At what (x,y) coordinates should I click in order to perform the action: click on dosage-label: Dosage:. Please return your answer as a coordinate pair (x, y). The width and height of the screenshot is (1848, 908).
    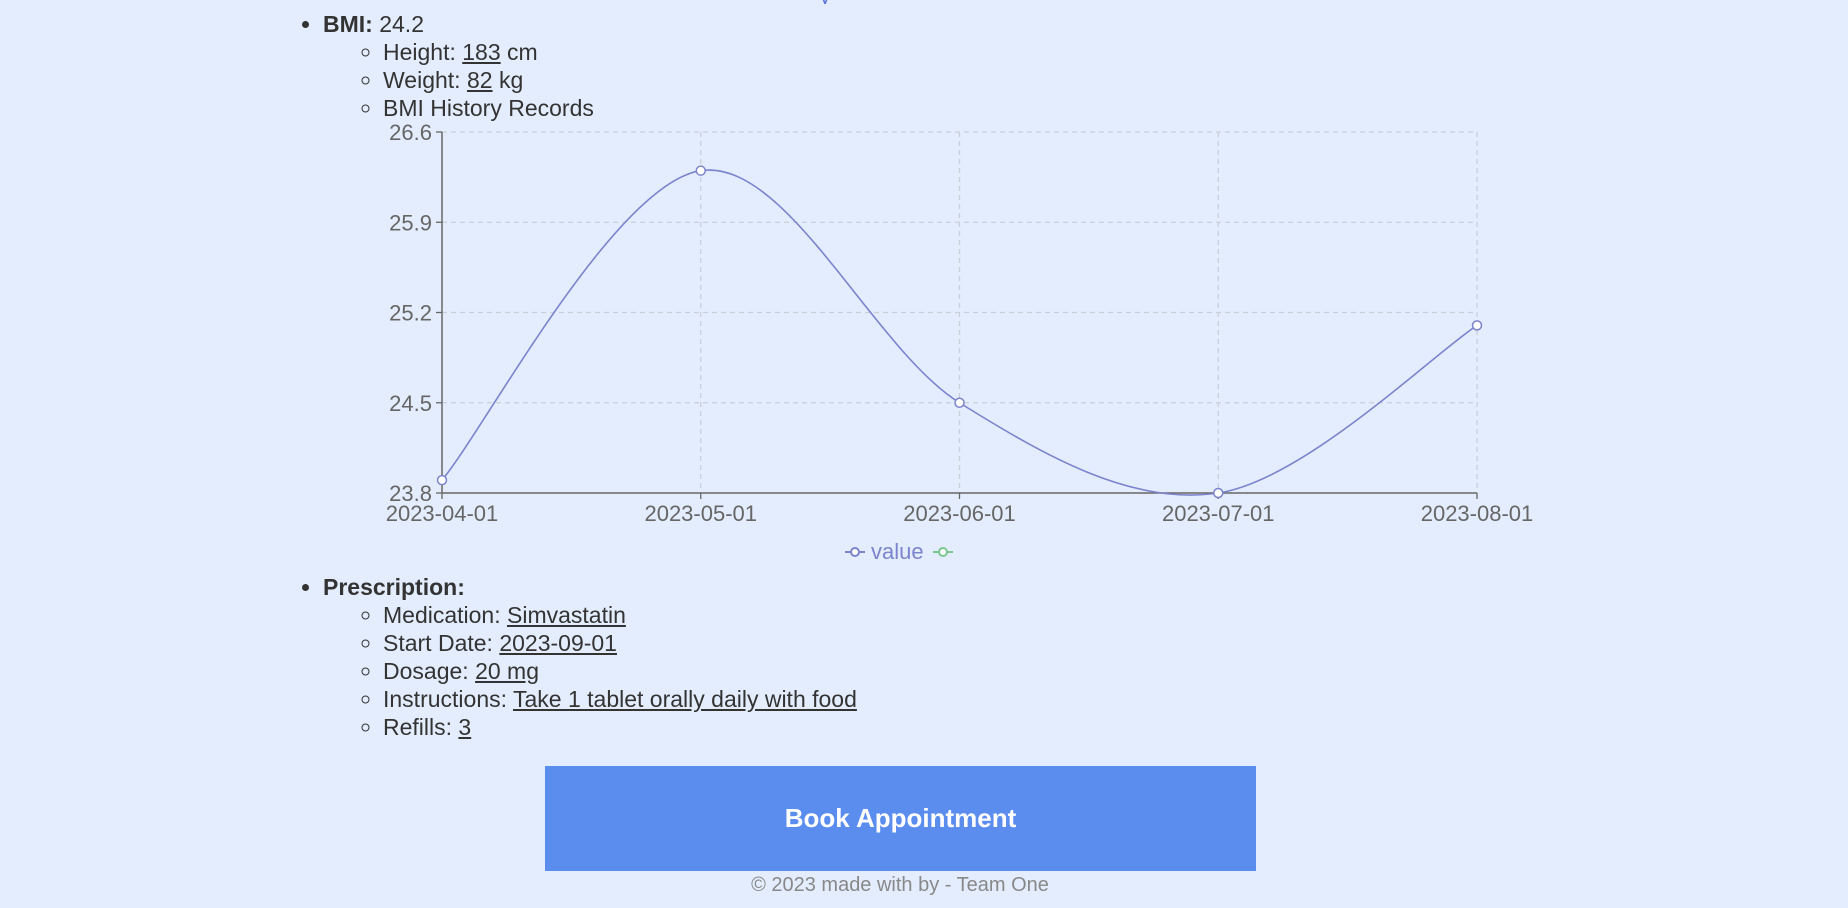
    Looking at the image, I should click on (426, 671).